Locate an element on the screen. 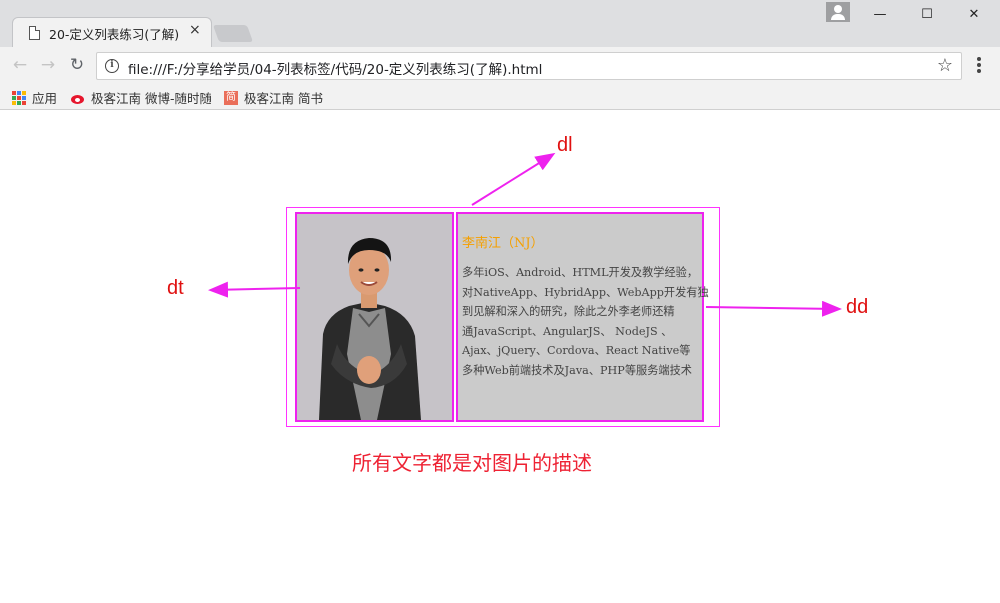 Image resolution: width=1000 pixels, height=603 pixels. maximize-button: ☐ is located at coordinates (927, 15).